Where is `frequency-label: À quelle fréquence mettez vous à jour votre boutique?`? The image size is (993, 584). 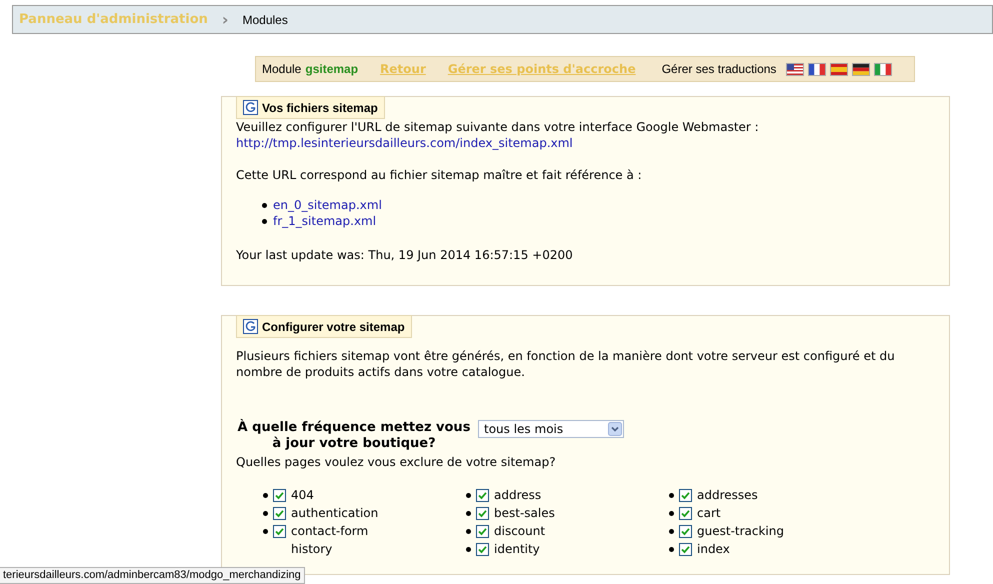
frequency-label: À quelle fréquence mettez vous à jour votre boutique? is located at coordinates (354, 436).